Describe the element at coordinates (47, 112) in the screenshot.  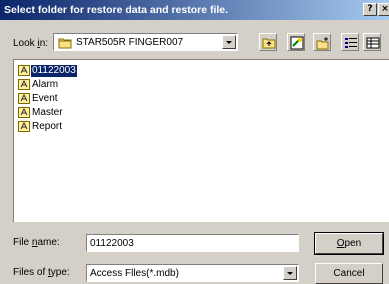
I see `file-name: Master` at that location.